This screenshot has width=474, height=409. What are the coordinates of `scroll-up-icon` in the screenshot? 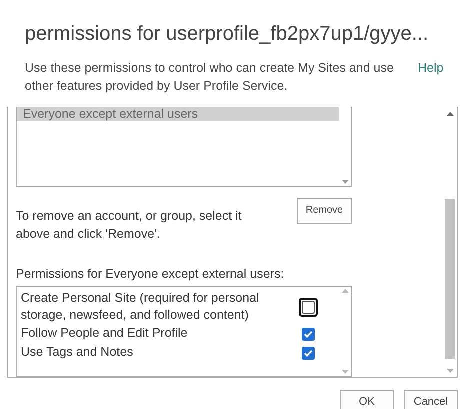 It's located at (450, 114).